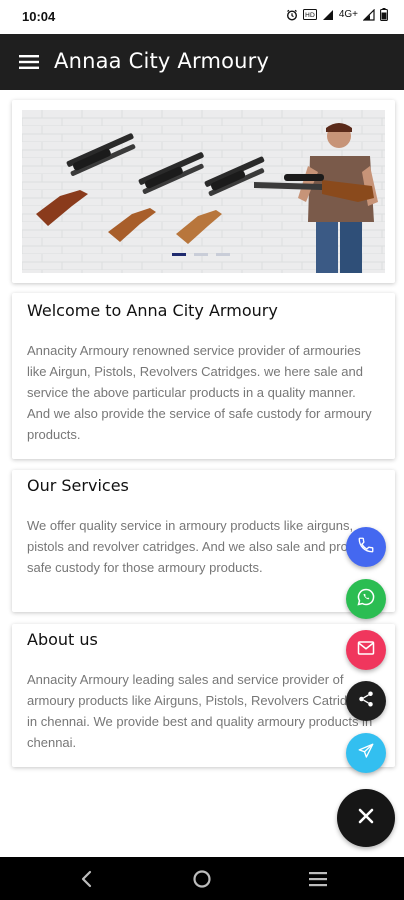 The height and width of the screenshot is (900, 404). I want to click on status-icons: HD 4G+, so click(337, 14).